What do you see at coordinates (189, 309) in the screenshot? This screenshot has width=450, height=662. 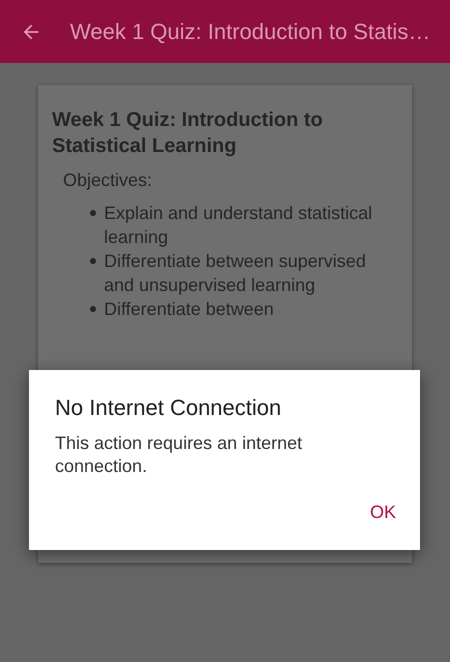 I see `objective-text: Differentiate between` at bounding box center [189, 309].